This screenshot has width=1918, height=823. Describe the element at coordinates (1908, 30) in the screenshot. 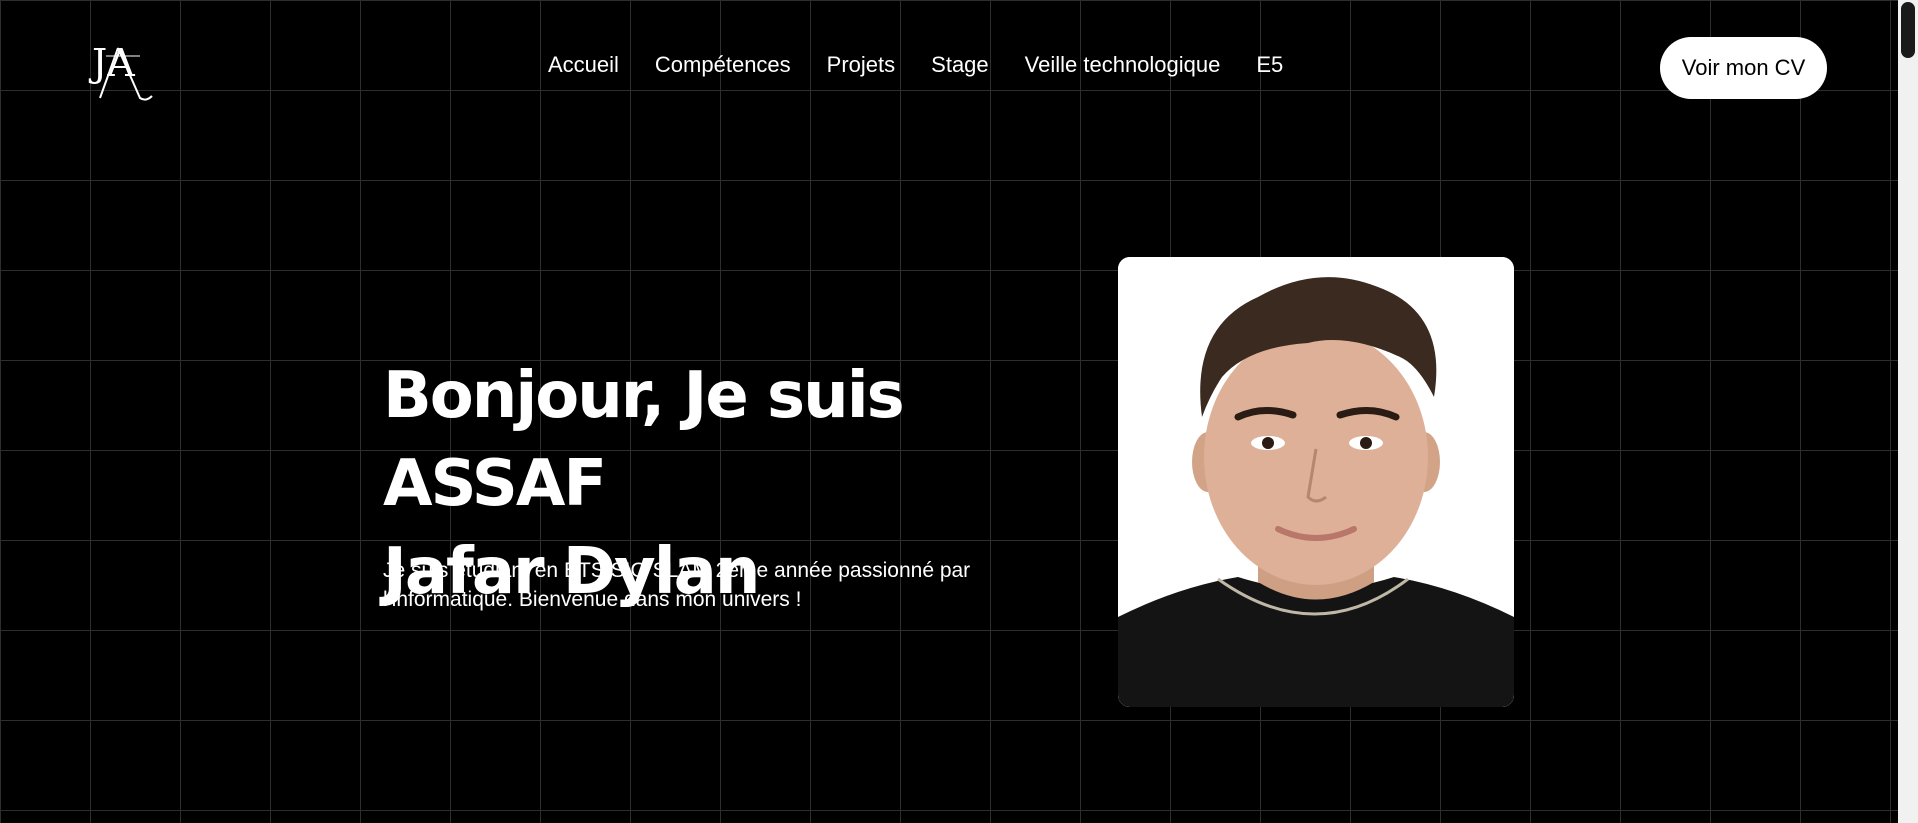

I see `scrollbar-thumb` at that location.